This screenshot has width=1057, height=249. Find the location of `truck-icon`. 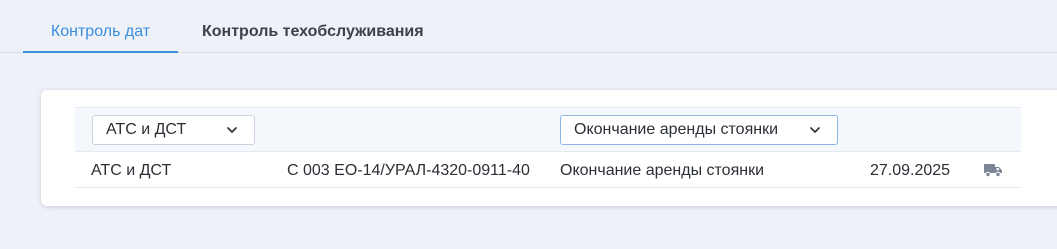

truck-icon is located at coordinates (993, 170).